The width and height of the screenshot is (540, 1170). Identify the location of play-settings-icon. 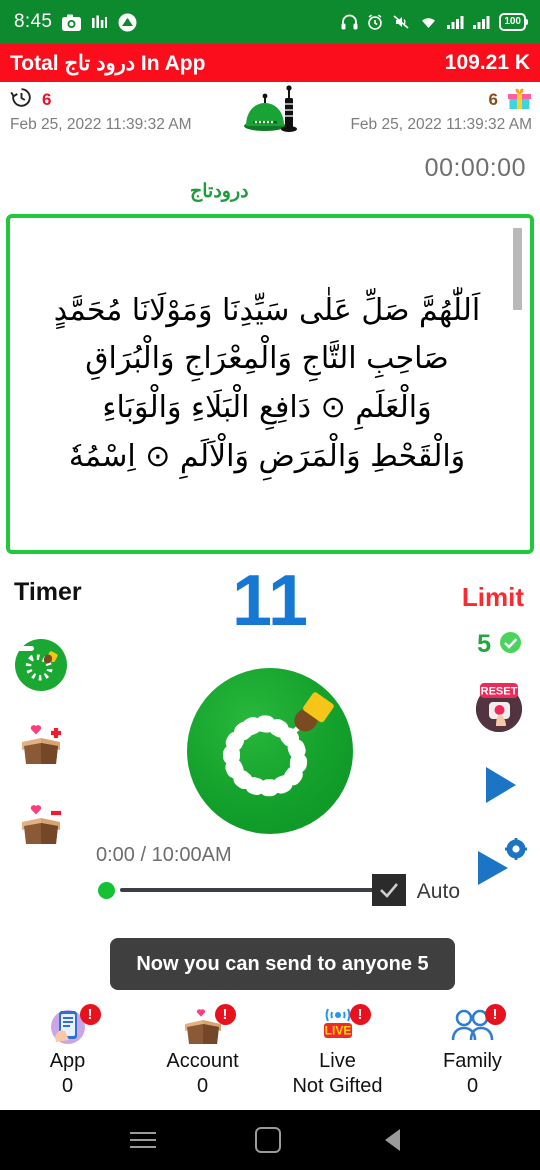
(499, 865).